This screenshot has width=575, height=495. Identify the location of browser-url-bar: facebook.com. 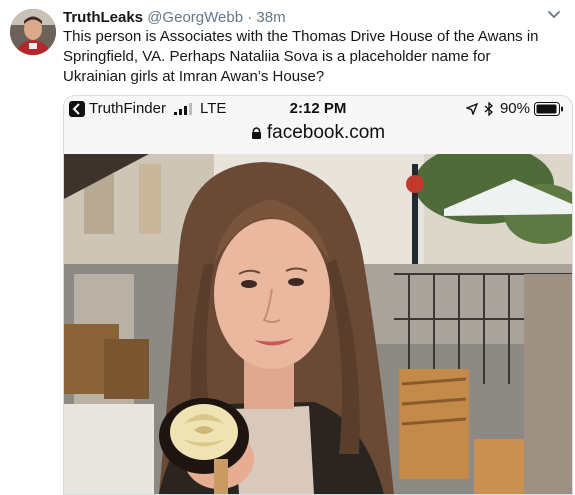
(318, 133).